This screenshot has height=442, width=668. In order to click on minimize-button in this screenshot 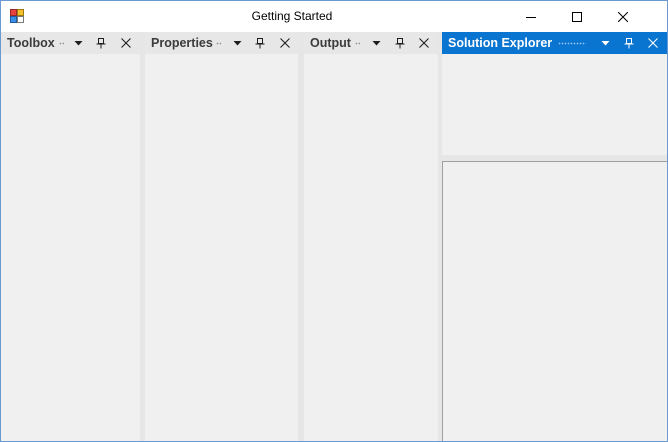, I will do `click(531, 16)`.